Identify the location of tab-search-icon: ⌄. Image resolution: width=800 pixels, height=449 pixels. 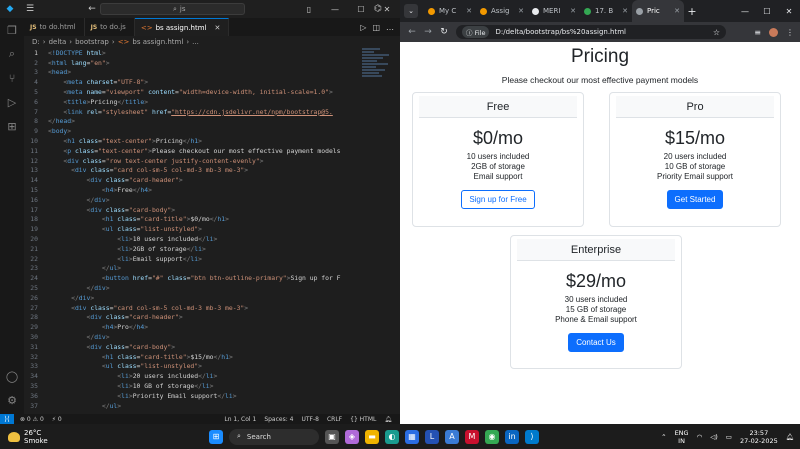
(411, 11).